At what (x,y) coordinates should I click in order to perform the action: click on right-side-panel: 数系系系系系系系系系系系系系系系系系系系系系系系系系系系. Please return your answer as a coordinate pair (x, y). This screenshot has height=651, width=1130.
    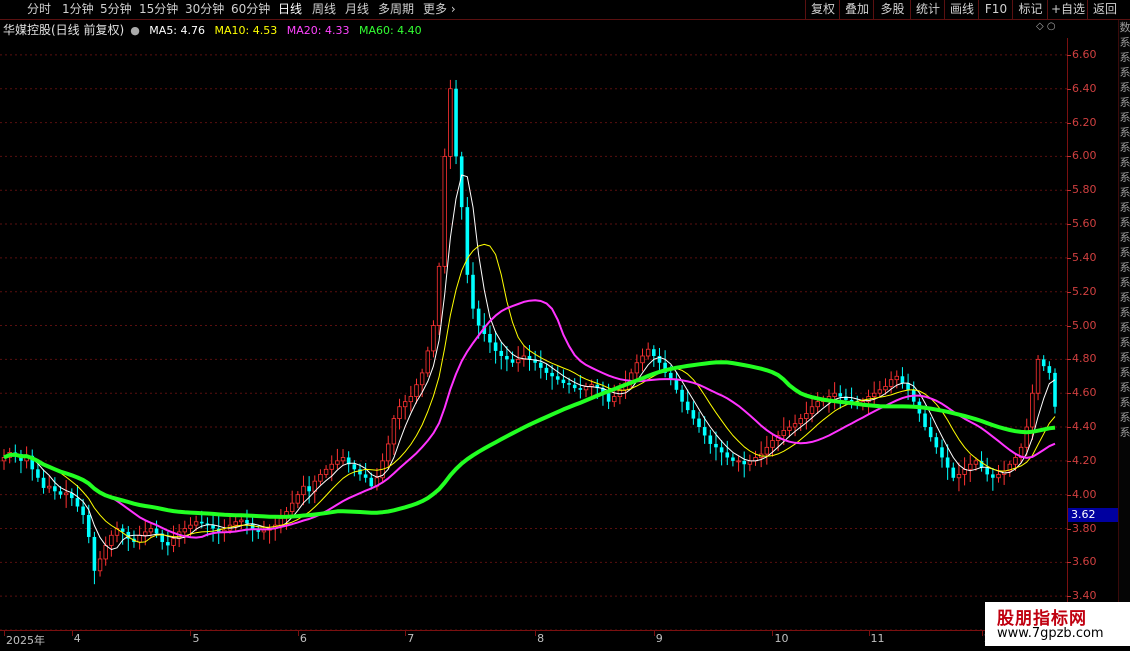
    Looking at the image, I should click on (1124, 325).